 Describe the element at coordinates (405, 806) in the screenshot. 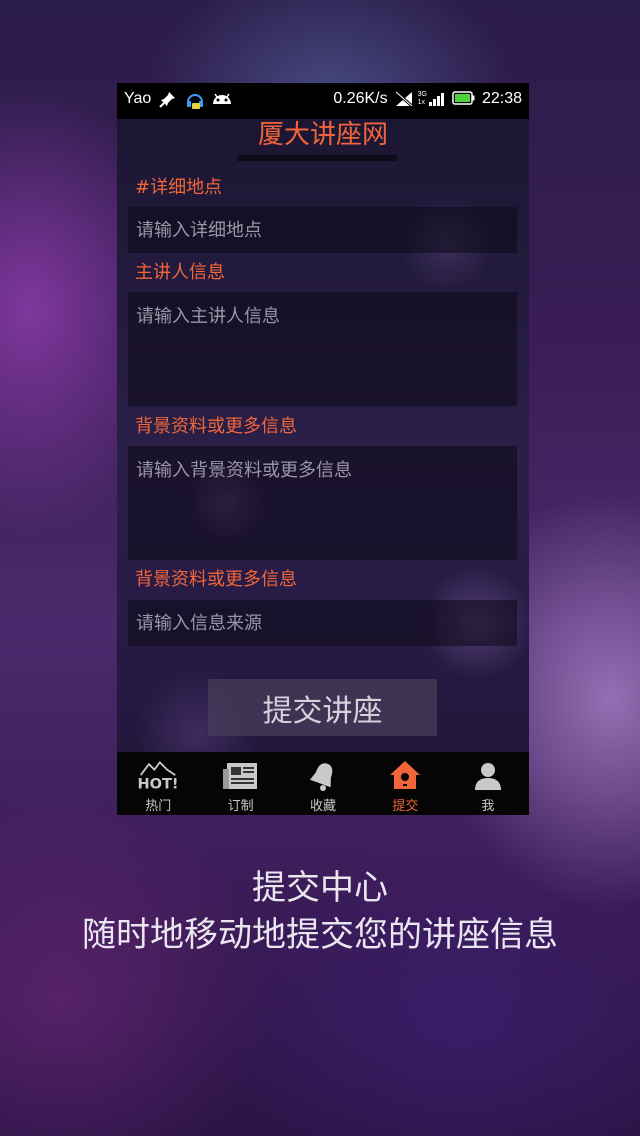

I see `nav-label-submit: 提交` at that location.